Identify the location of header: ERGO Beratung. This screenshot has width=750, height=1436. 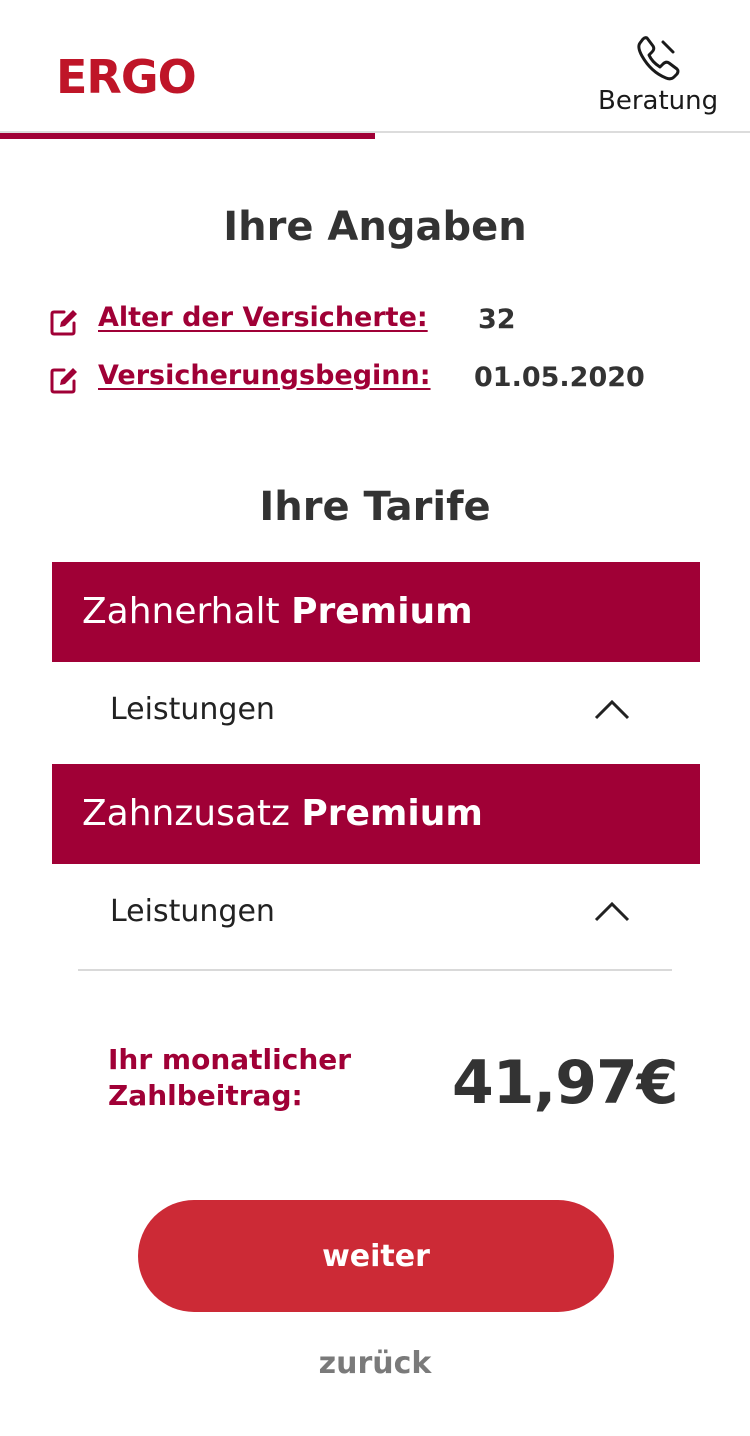
(375, 70).